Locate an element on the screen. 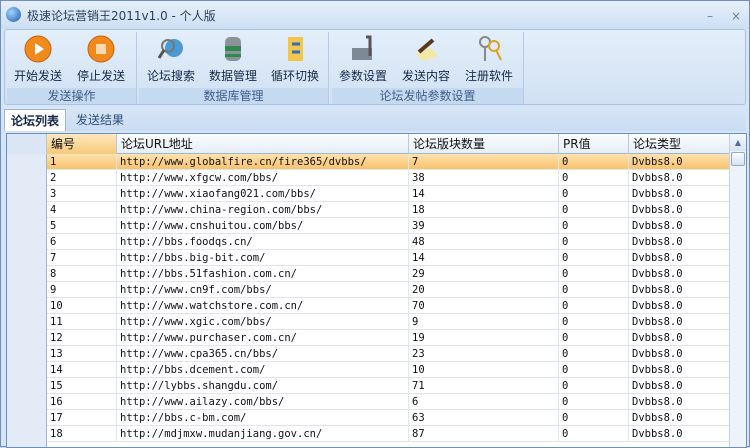  start-send-button: 开始发送 is located at coordinates (38, 59).